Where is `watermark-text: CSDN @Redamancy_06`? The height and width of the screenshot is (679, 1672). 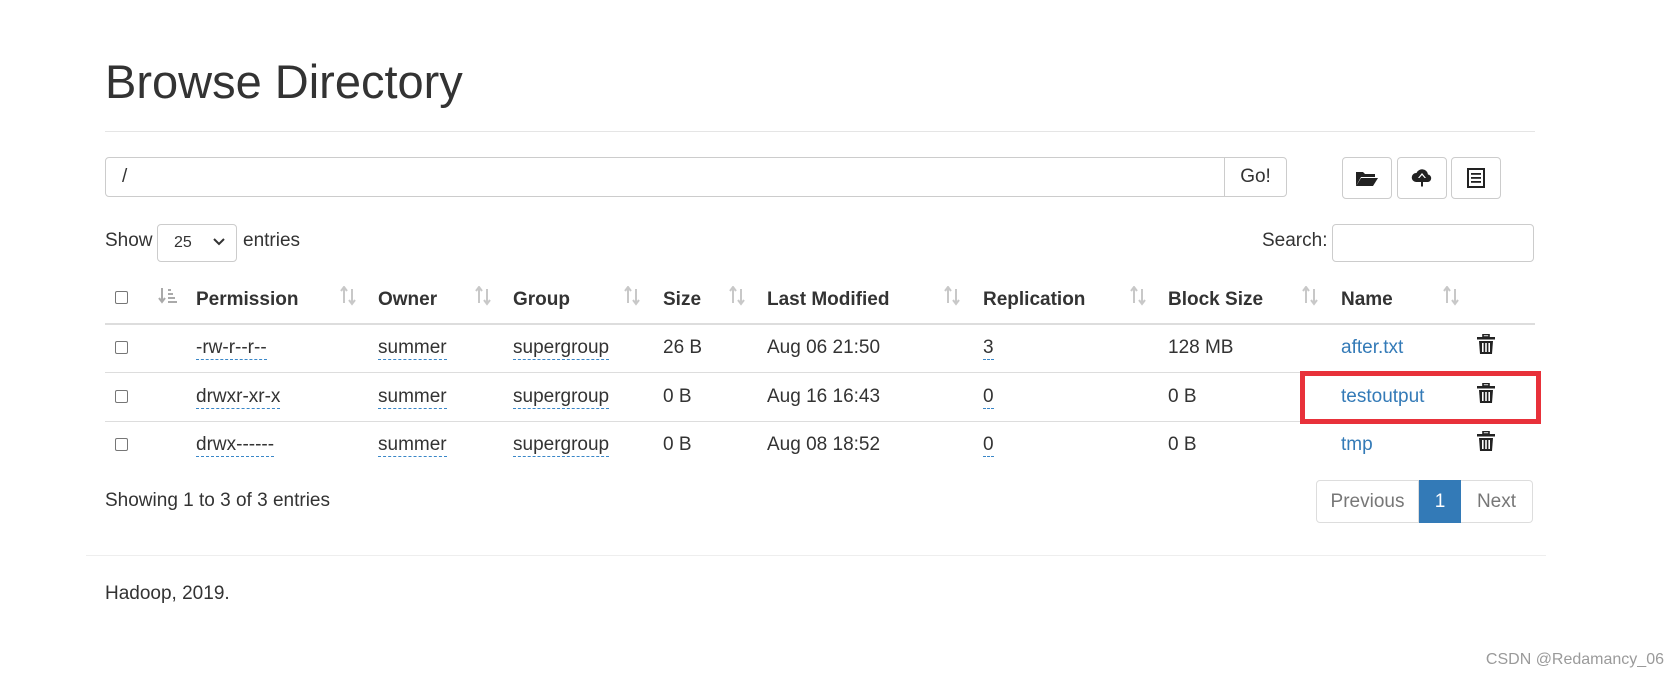
watermark-text: CSDN @Redamancy_06 is located at coordinates (1574, 659).